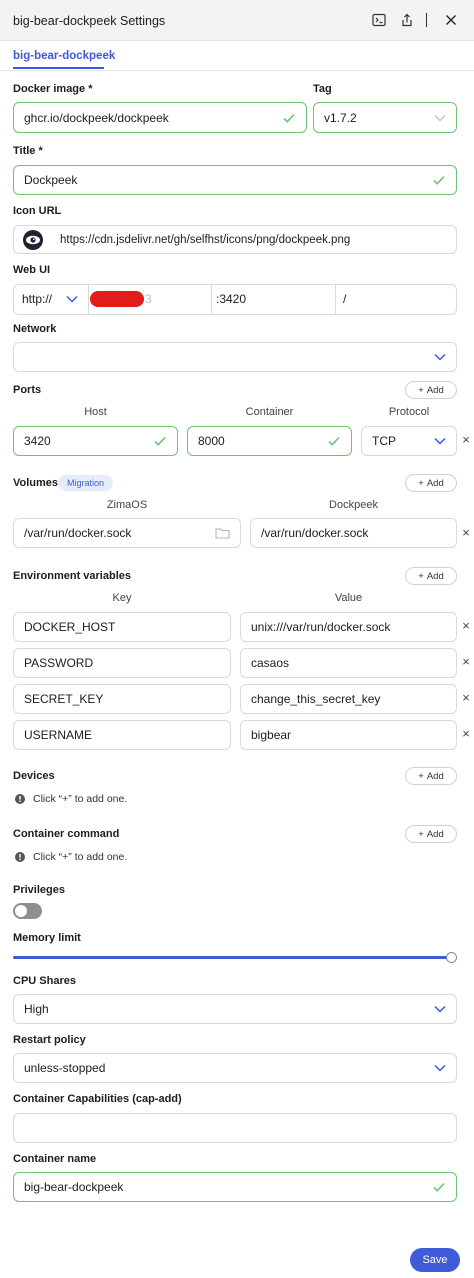  I want to click on icon-url-label: Icon URL, so click(37, 211).